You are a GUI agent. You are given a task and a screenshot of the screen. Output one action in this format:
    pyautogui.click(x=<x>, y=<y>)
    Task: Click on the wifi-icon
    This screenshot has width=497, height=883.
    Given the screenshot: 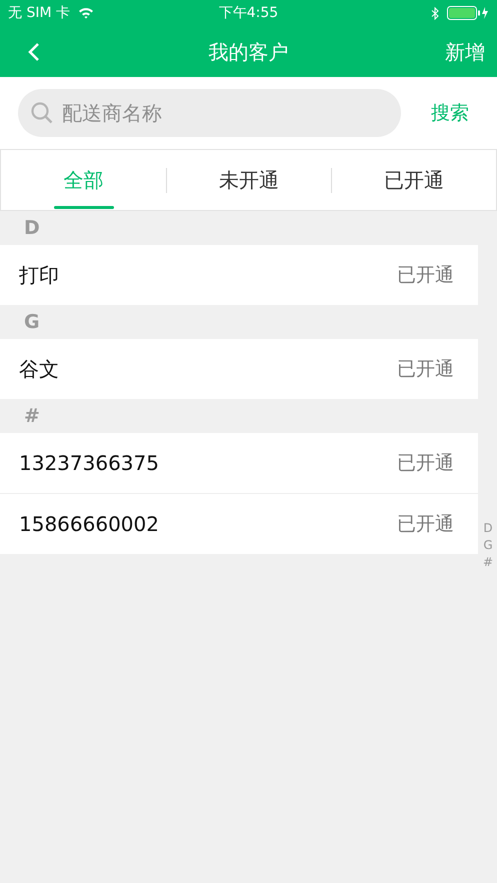 What is the action you would take?
    pyautogui.click(x=86, y=13)
    